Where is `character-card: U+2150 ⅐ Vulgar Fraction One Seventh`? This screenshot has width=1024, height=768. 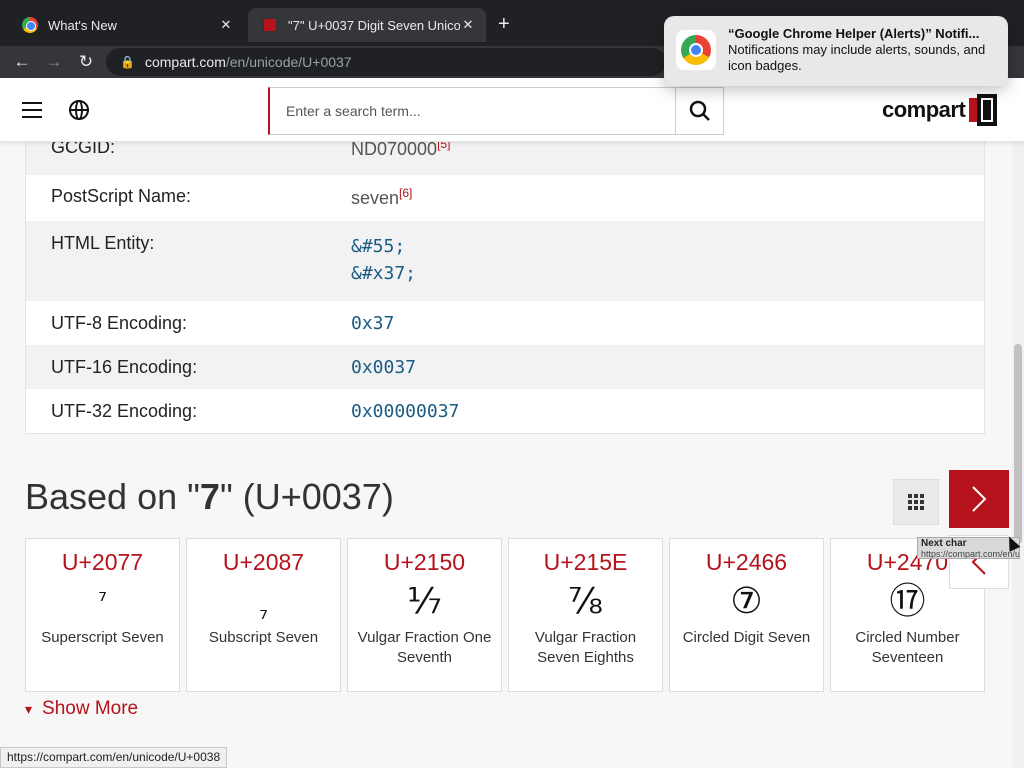
character-card: U+2150 ⅐ Vulgar Fraction One Seventh is located at coordinates (424, 615).